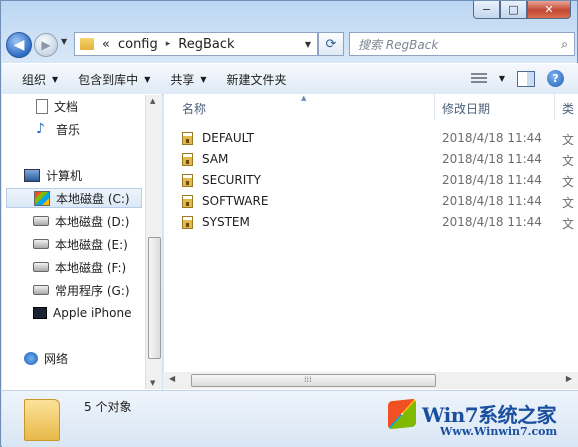 The height and width of the screenshot is (447, 578). Describe the element at coordinates (564, 44) in the screenshot. I see `search-icon: ⌕` at that location.